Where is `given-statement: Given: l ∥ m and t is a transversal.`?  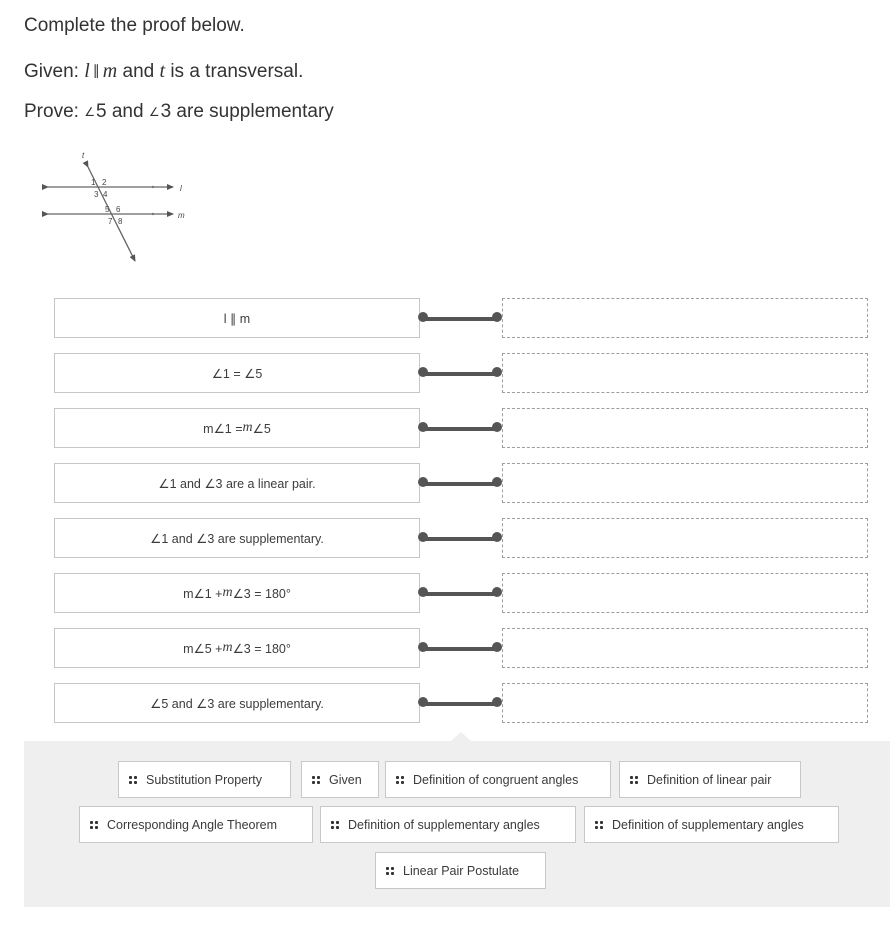
given-statement: Given: l ∥ m and t is a transversal. is located at coordinates (163, 71).